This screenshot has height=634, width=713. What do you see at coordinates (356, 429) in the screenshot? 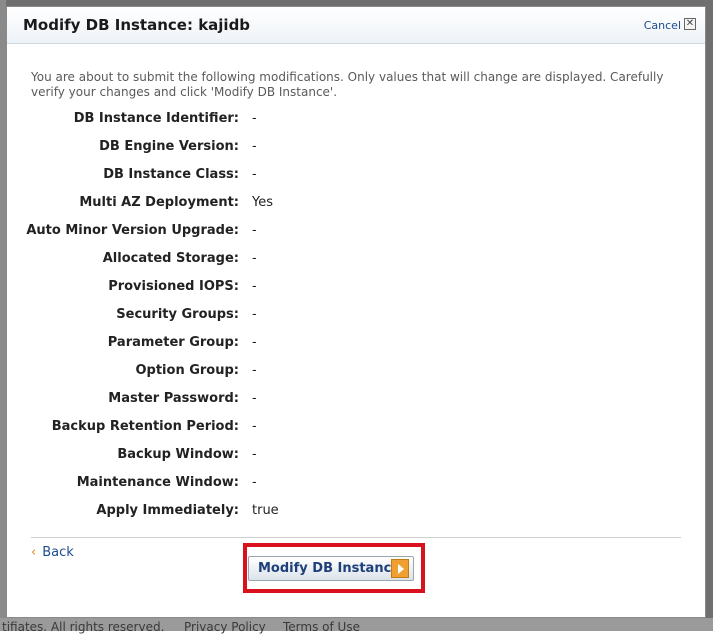
I see `field-row-backup-retention-period: Backup Retention Period: -` at bounding box center [356, 429].